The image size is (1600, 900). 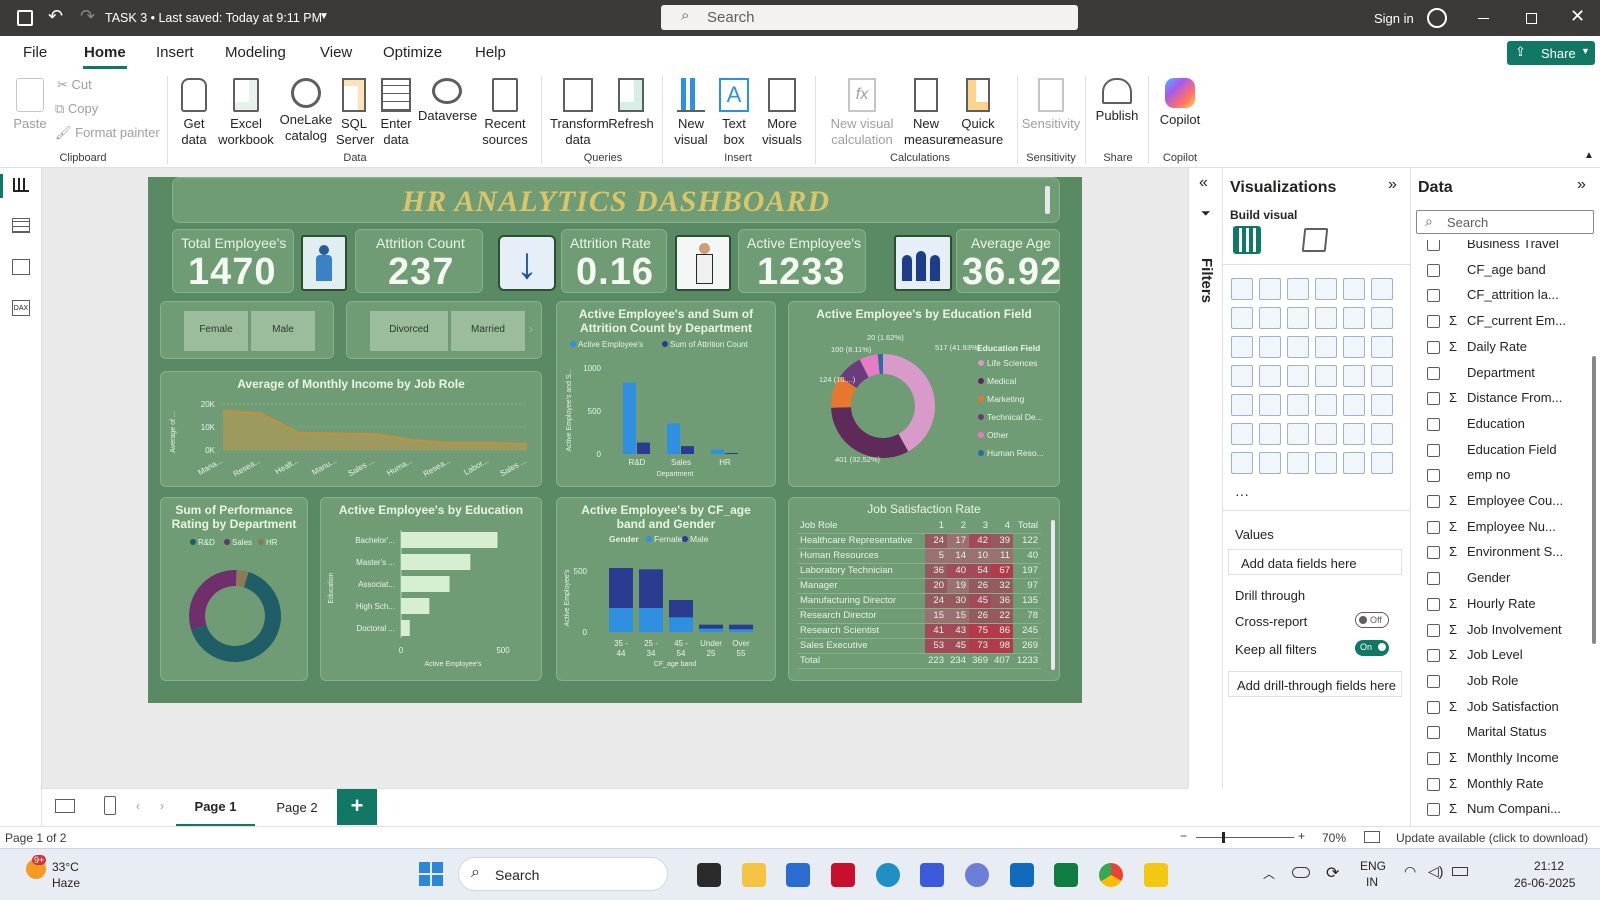 I want to click on 100-area-icon, so click(x=1326, y=318).